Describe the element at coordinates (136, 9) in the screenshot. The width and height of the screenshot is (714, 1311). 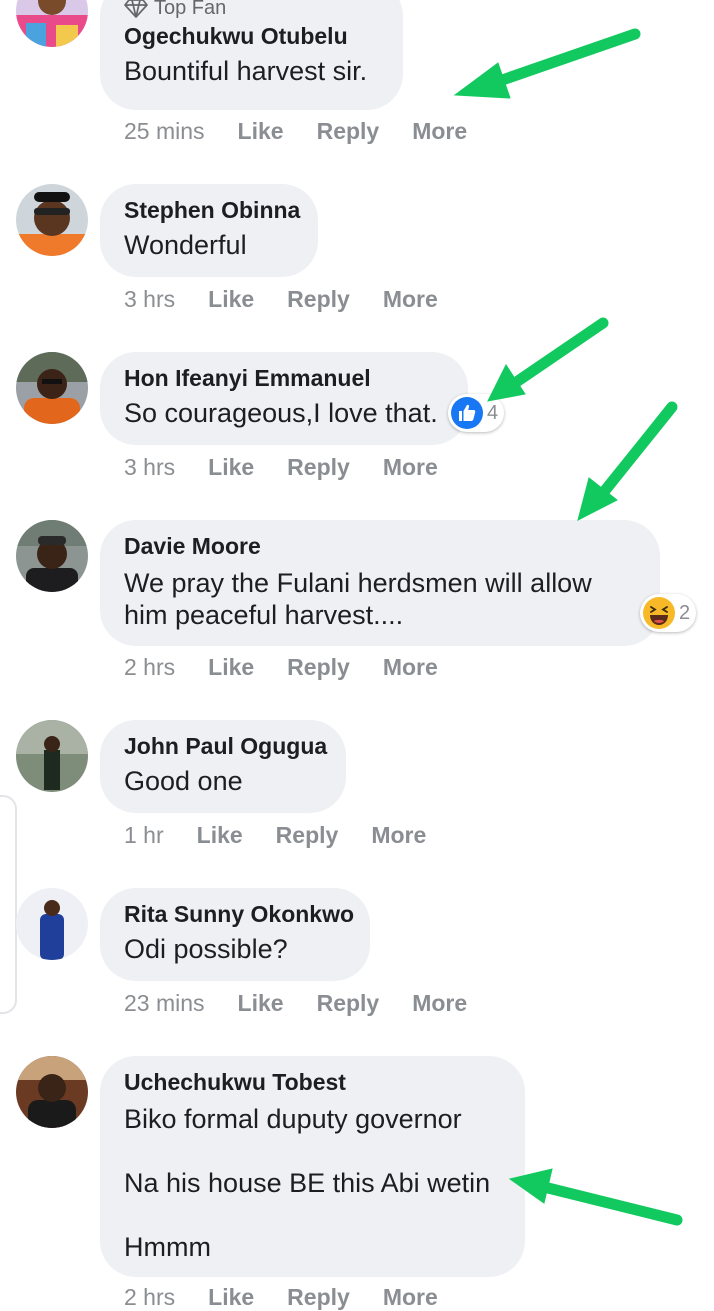
I see `diamond-icon` at that location.